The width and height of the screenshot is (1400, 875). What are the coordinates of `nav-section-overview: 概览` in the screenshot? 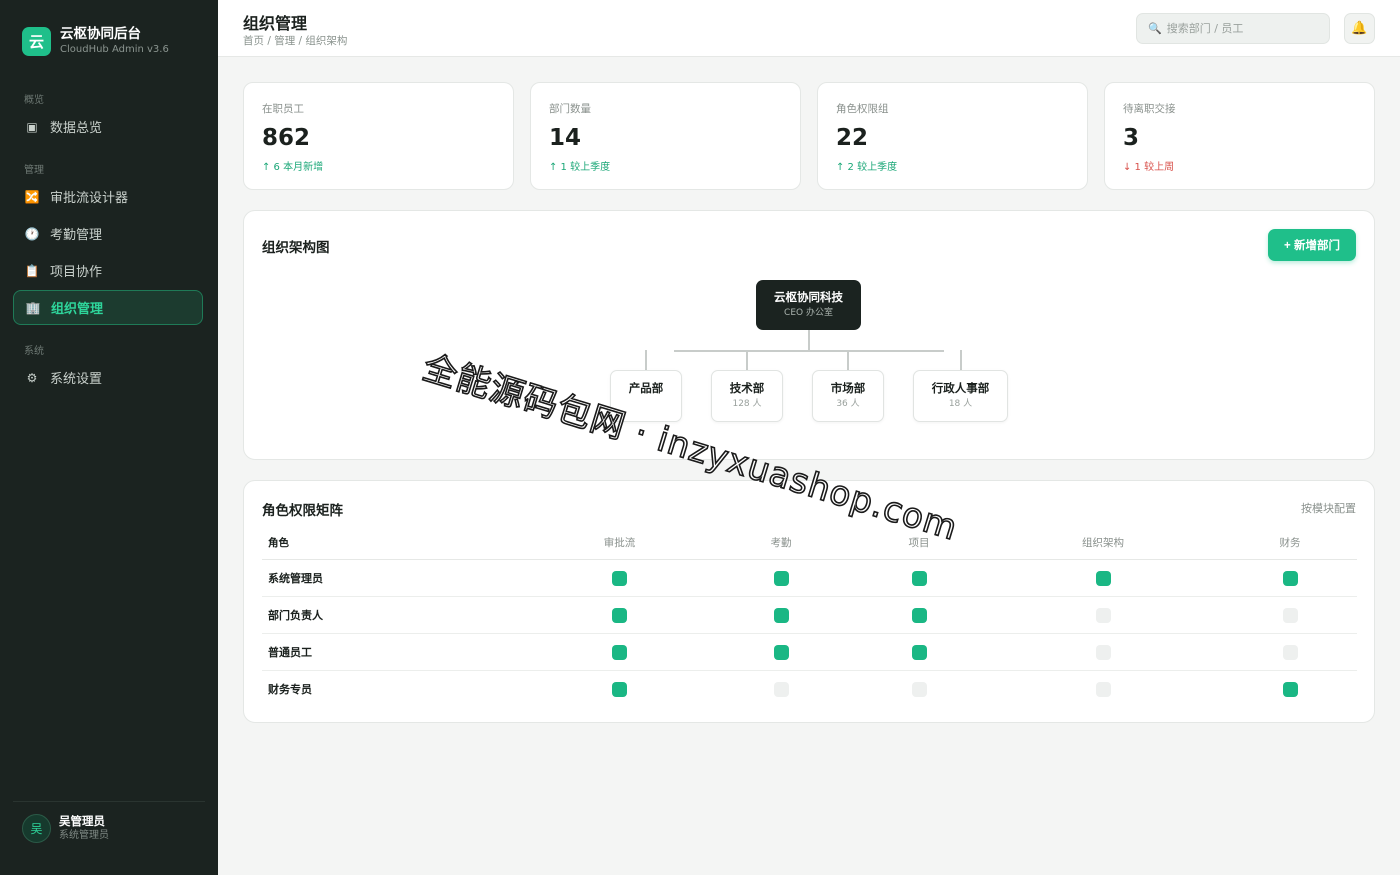 It's located at (34, 100).